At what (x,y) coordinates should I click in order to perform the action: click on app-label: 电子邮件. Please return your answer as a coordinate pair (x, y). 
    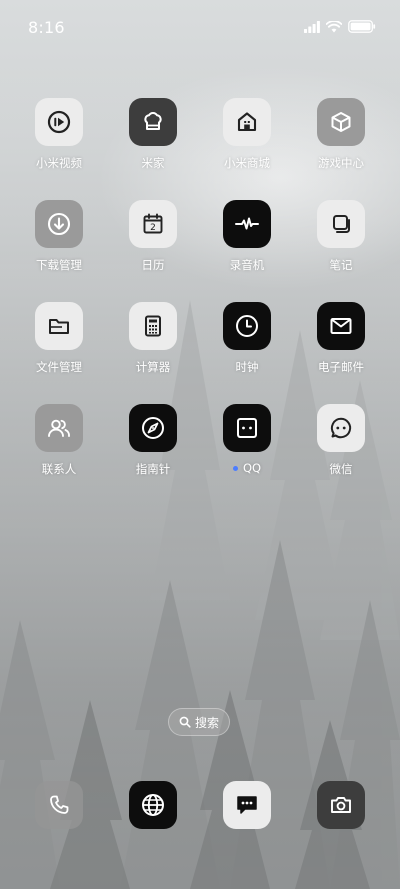
    Looking at the image, I should click on (341, 367).